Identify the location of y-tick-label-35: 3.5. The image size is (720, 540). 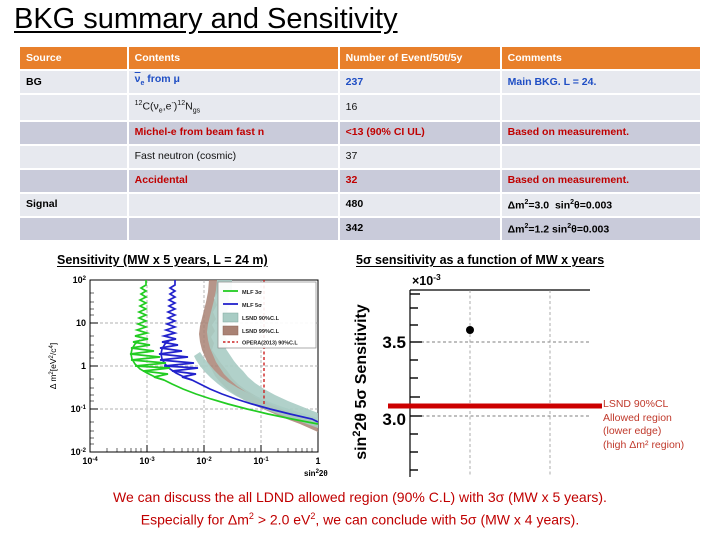
(394, 342).